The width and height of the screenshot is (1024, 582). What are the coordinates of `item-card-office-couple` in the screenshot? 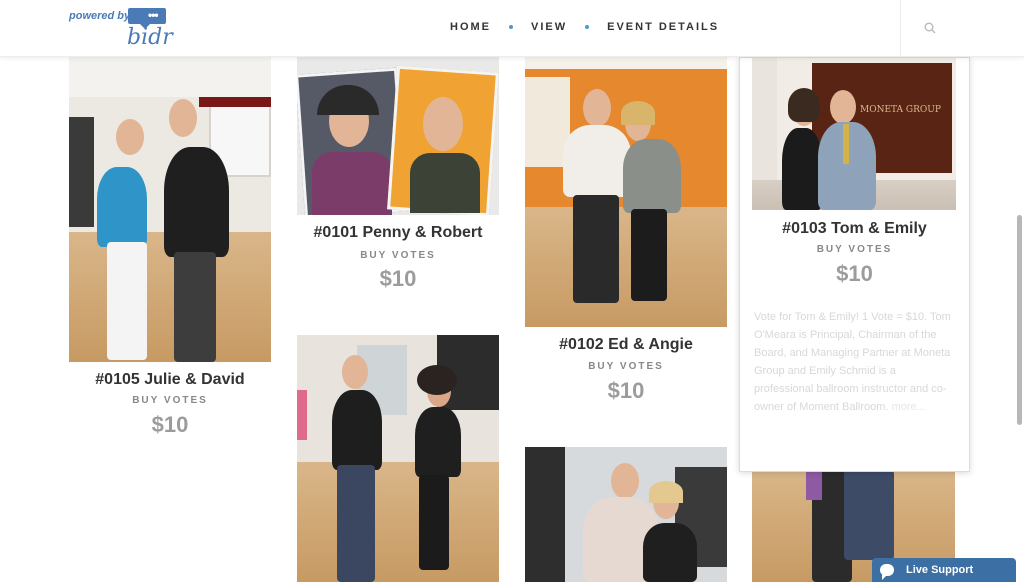 It's located at (626, 514).